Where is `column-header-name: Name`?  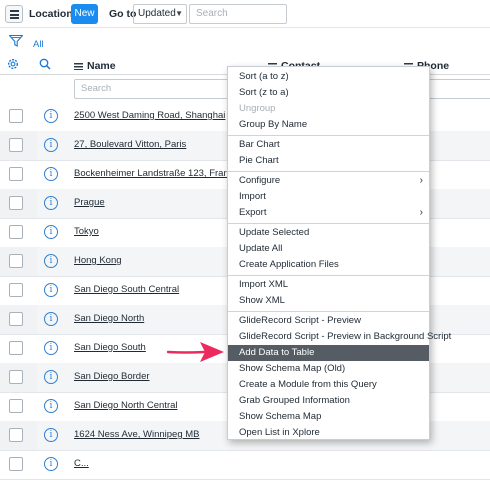 column-header-name: Name is located at coordinates (95, 66).